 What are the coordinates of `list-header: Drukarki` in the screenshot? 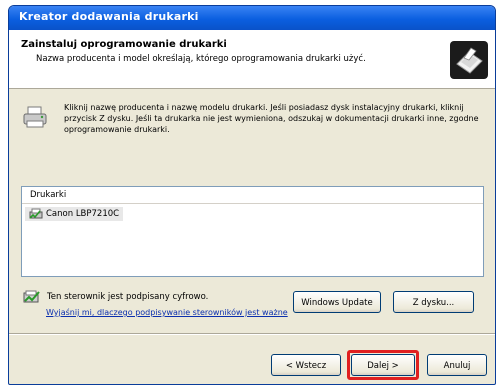 It's located at (252, 195).